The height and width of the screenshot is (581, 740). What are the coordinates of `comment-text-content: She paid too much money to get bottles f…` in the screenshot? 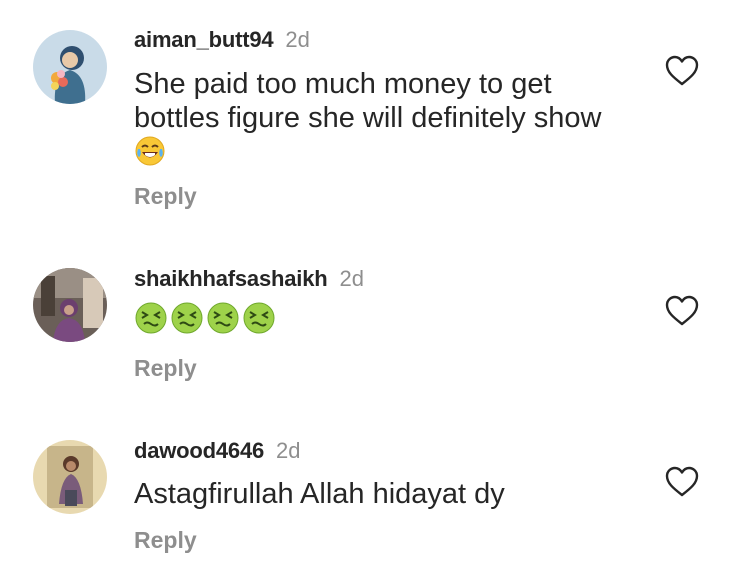 It's located at (368, 101).